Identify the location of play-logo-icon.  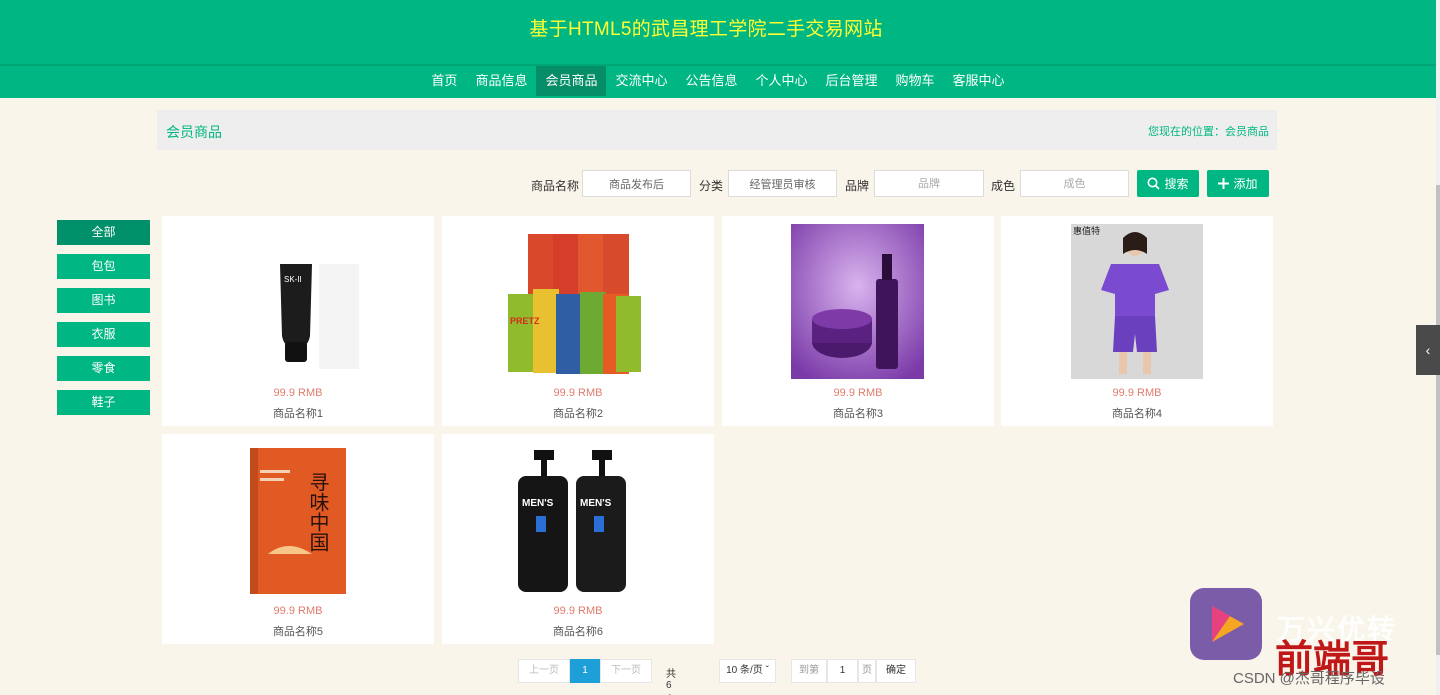
(1228, 624).